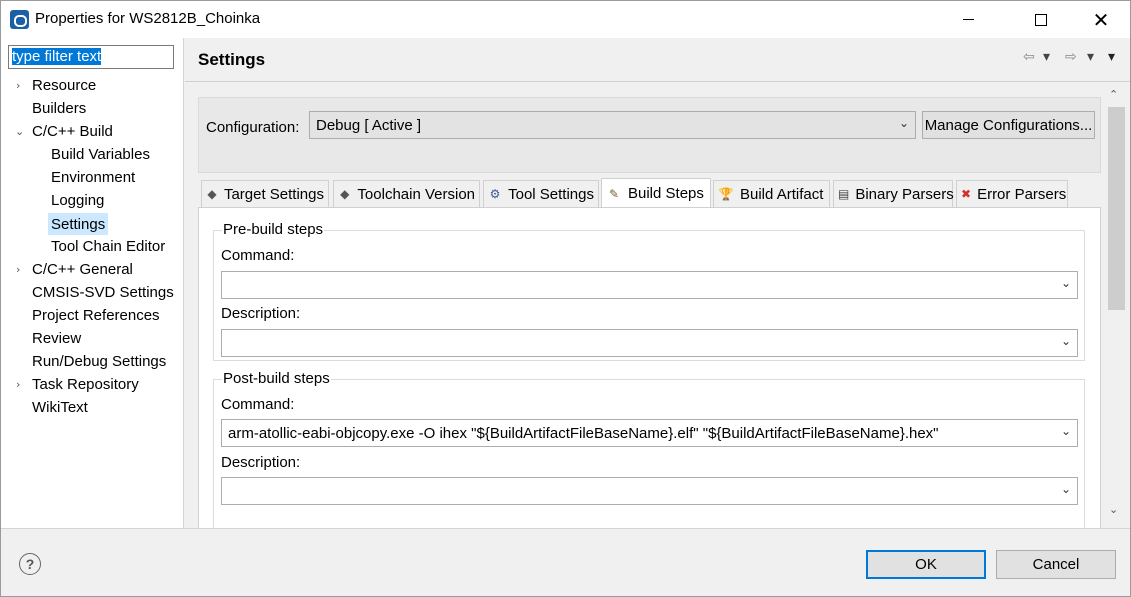  What do you see at coordinates (21, 132) in the screenshot?
I see `collapse-arrow-icon: ⌄` at bounding box center [21, 132].